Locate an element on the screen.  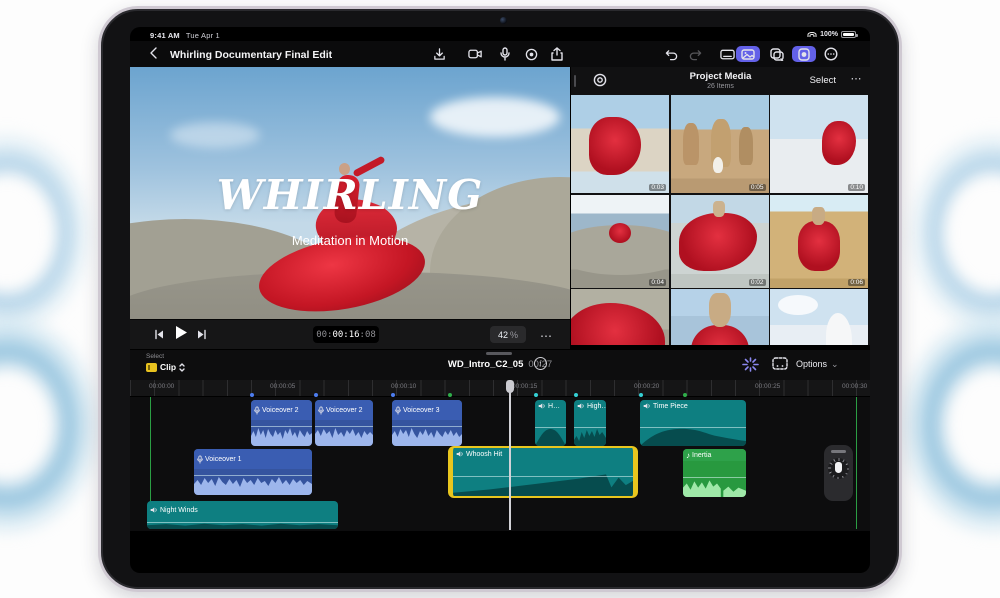
skip-forward-icon is located at coordinates (201, 336).